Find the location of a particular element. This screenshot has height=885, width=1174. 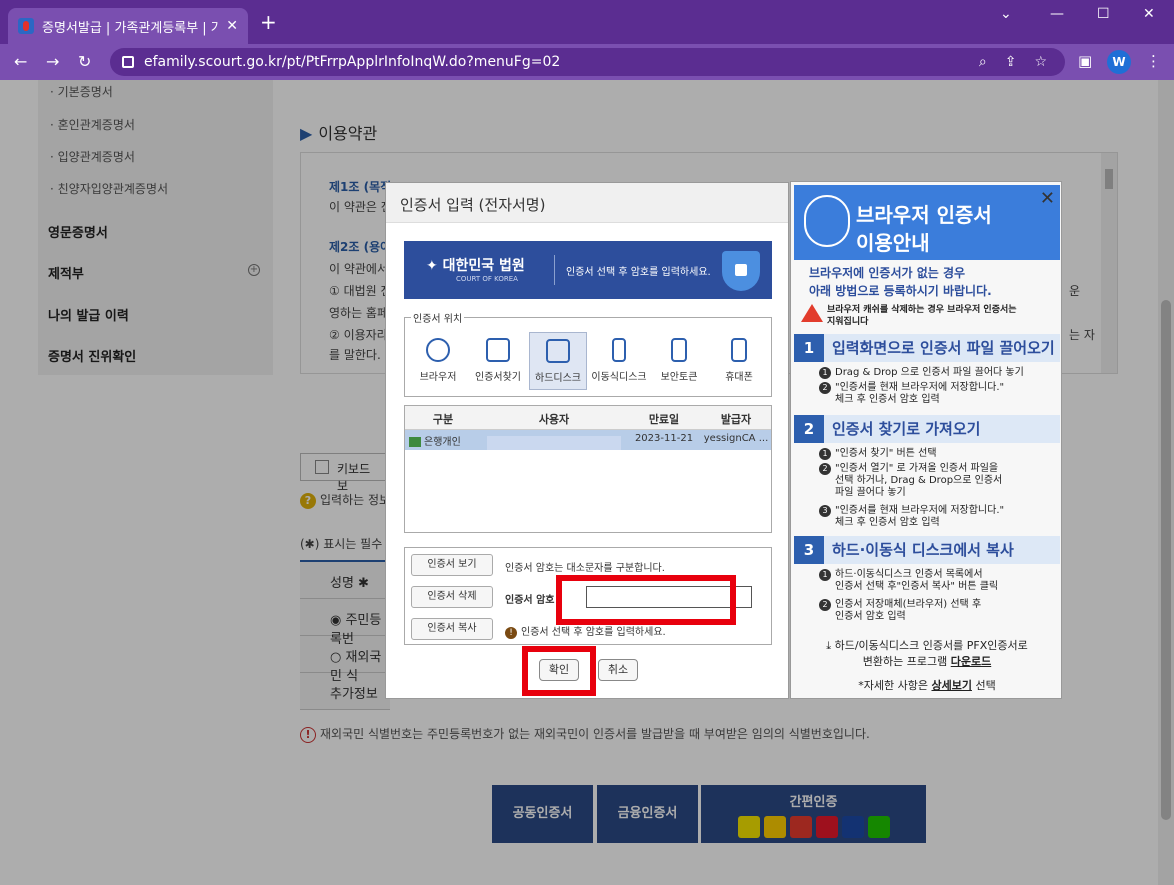

cert-location-group: 인증서 위치 브라우저 인증서찾기 하드디스크 이동식디스크 보안토큰 휴대폰 is located at coordinates (588, 353).